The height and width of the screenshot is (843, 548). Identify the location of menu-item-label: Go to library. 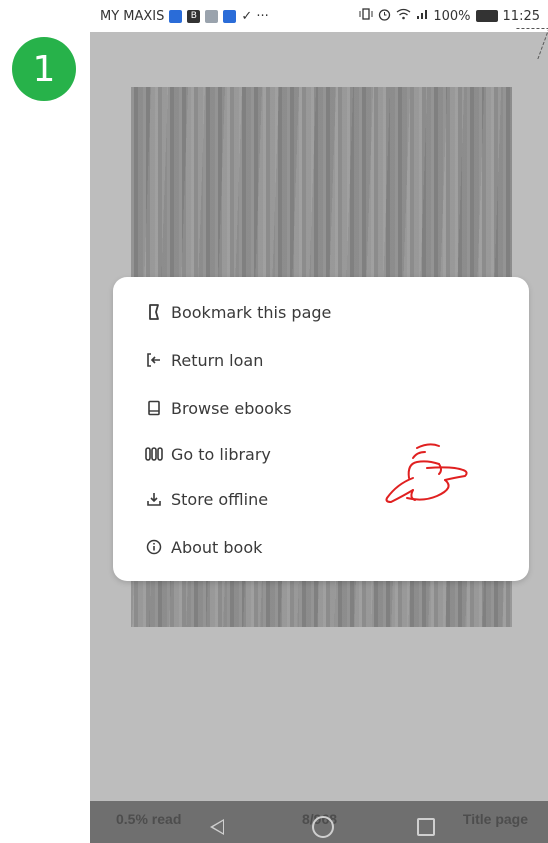
(221, 454).